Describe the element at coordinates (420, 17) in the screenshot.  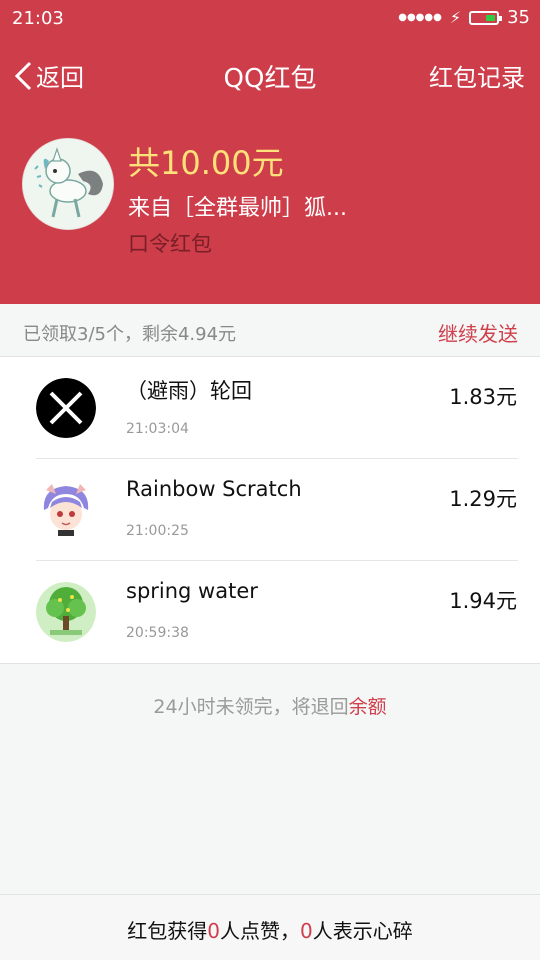
I see `signal-icon: ●●●●●` at that location.